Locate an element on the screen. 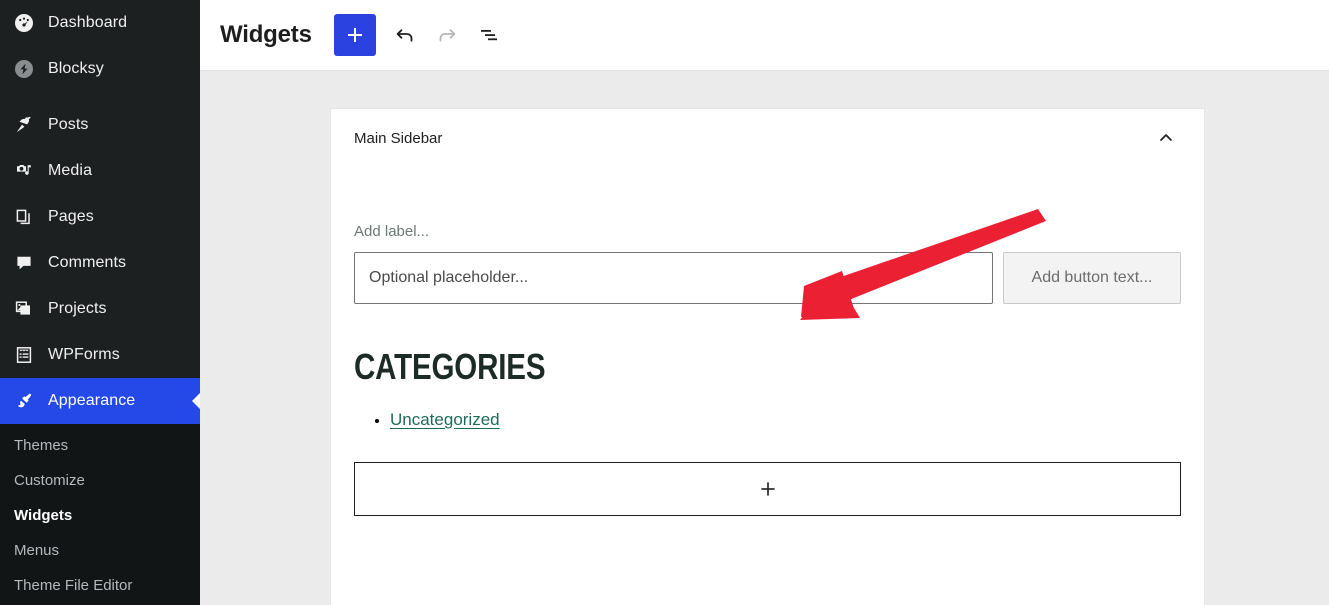  sidebar-item-label: Comments is located at coordinates (87, 262).